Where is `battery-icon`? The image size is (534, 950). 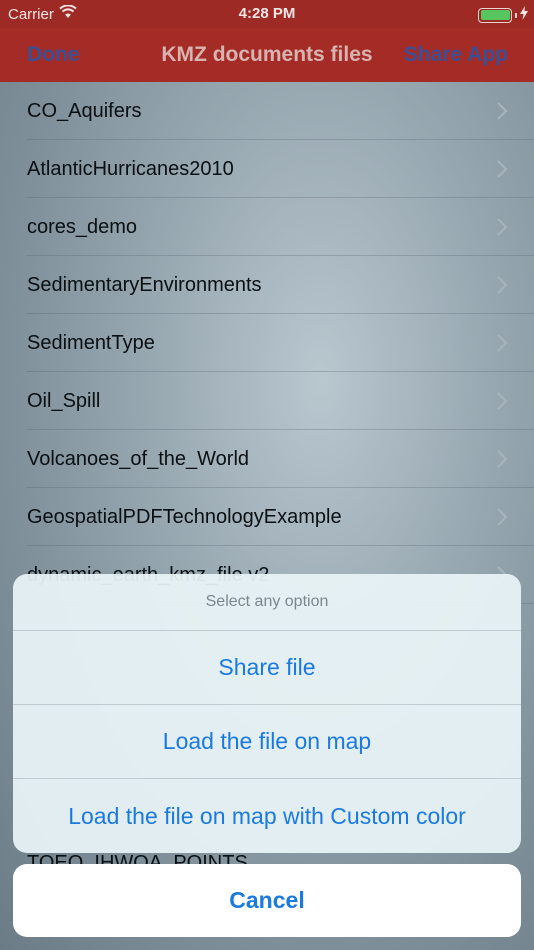 battery-icon is located at coordinates (495, 15).